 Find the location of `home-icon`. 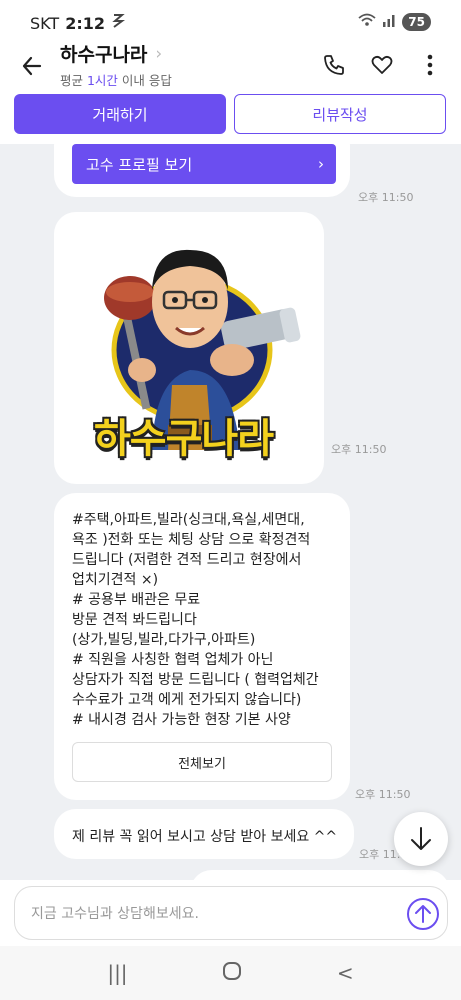

home-icon is located at coordinates (232, 970).